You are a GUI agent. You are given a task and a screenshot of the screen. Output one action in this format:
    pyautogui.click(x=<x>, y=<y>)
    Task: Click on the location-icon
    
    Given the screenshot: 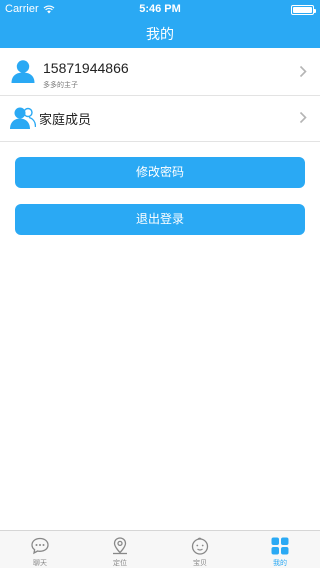 What is the action you would take?
    pyautogui.click(x=120, y=546)
    